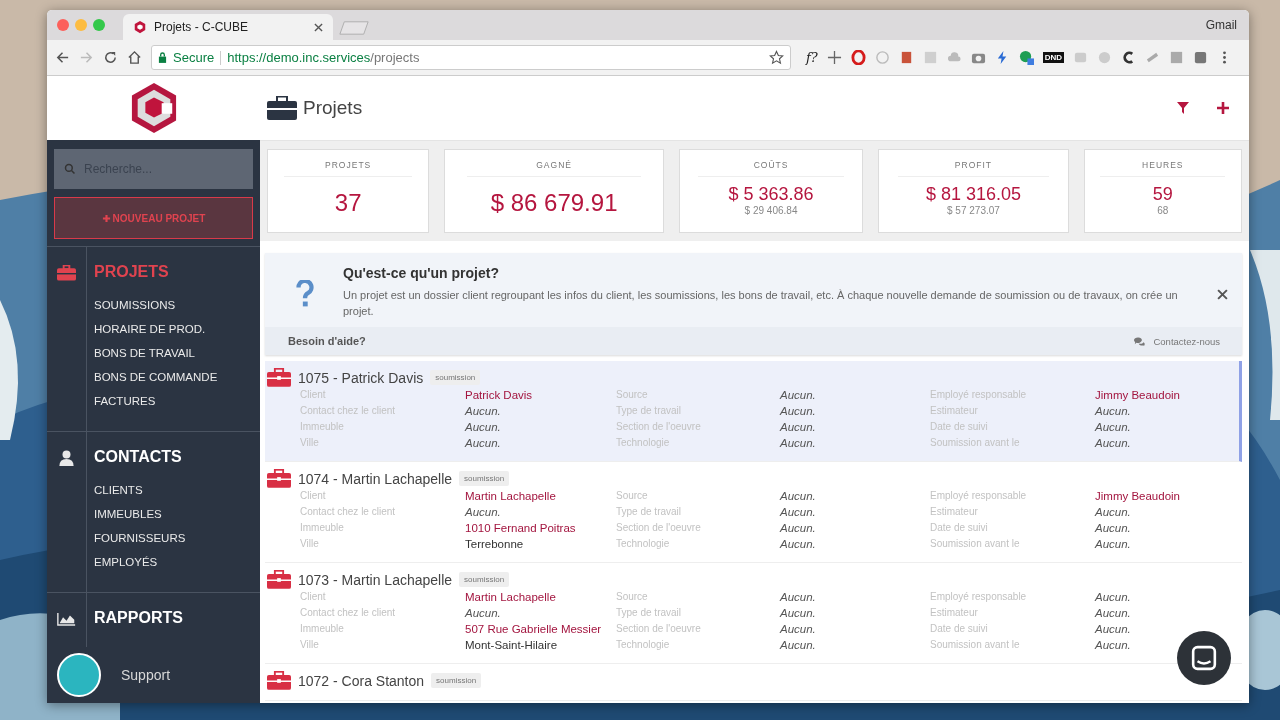  I want to click on back-icon, so click(62, 57).